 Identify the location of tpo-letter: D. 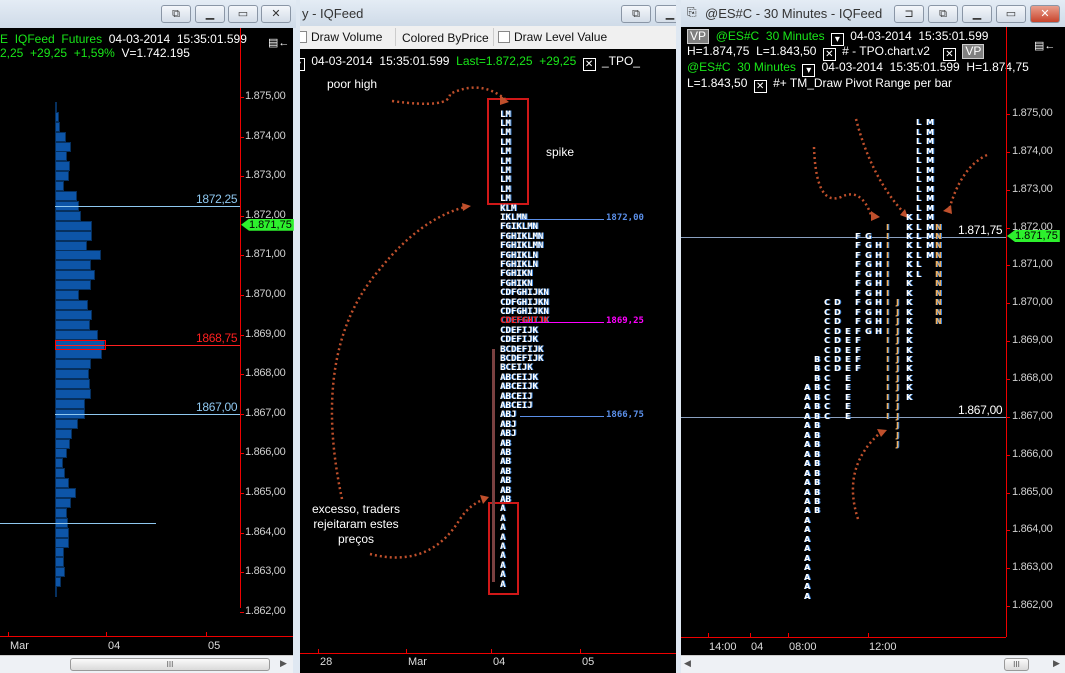
(837, 350).